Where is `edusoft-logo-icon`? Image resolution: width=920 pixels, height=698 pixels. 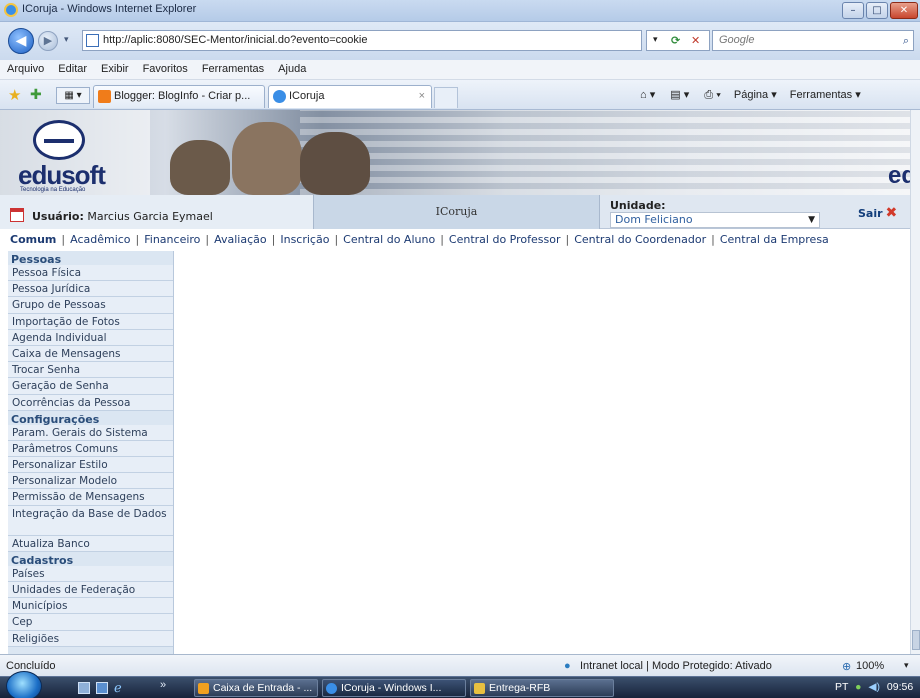
edusoft-logo-icon is located at coordinates (59, 140).